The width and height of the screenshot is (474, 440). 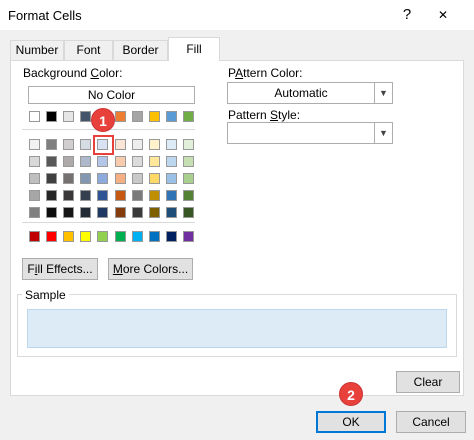 I want to click on tab-border-label: Border, so click(x=140, y=50).